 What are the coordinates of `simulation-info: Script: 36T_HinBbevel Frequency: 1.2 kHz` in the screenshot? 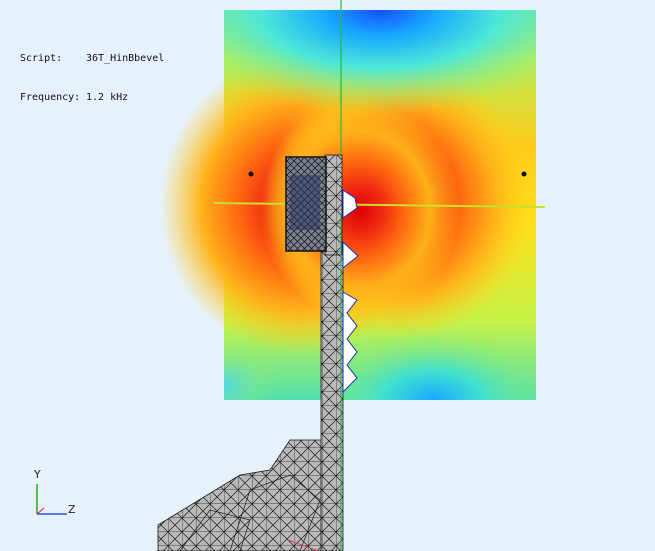 It's located at (92, 78).